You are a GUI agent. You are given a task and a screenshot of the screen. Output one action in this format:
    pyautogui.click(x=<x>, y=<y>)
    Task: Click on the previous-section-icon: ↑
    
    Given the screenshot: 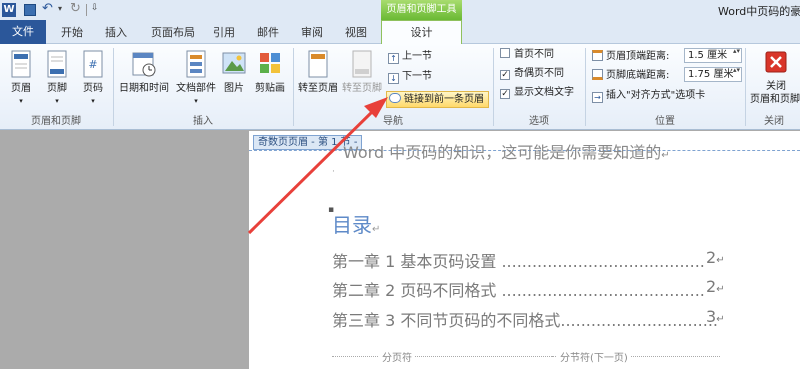 What is the action you would take?
    pyautogui.click(x=393, y=58)
    